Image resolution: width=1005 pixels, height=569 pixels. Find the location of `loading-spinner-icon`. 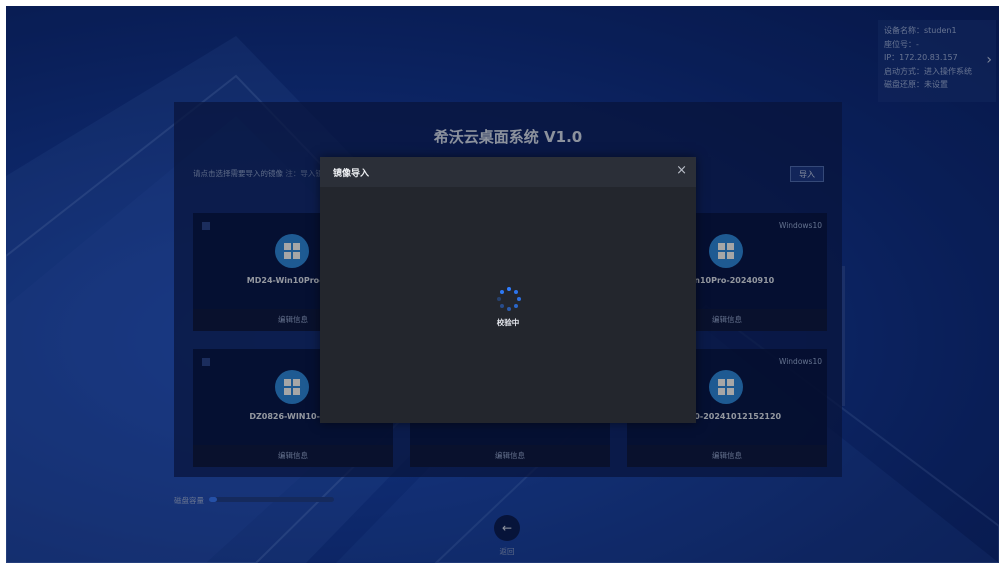

loading-spinner-icon is located at coordinates (509, 299).